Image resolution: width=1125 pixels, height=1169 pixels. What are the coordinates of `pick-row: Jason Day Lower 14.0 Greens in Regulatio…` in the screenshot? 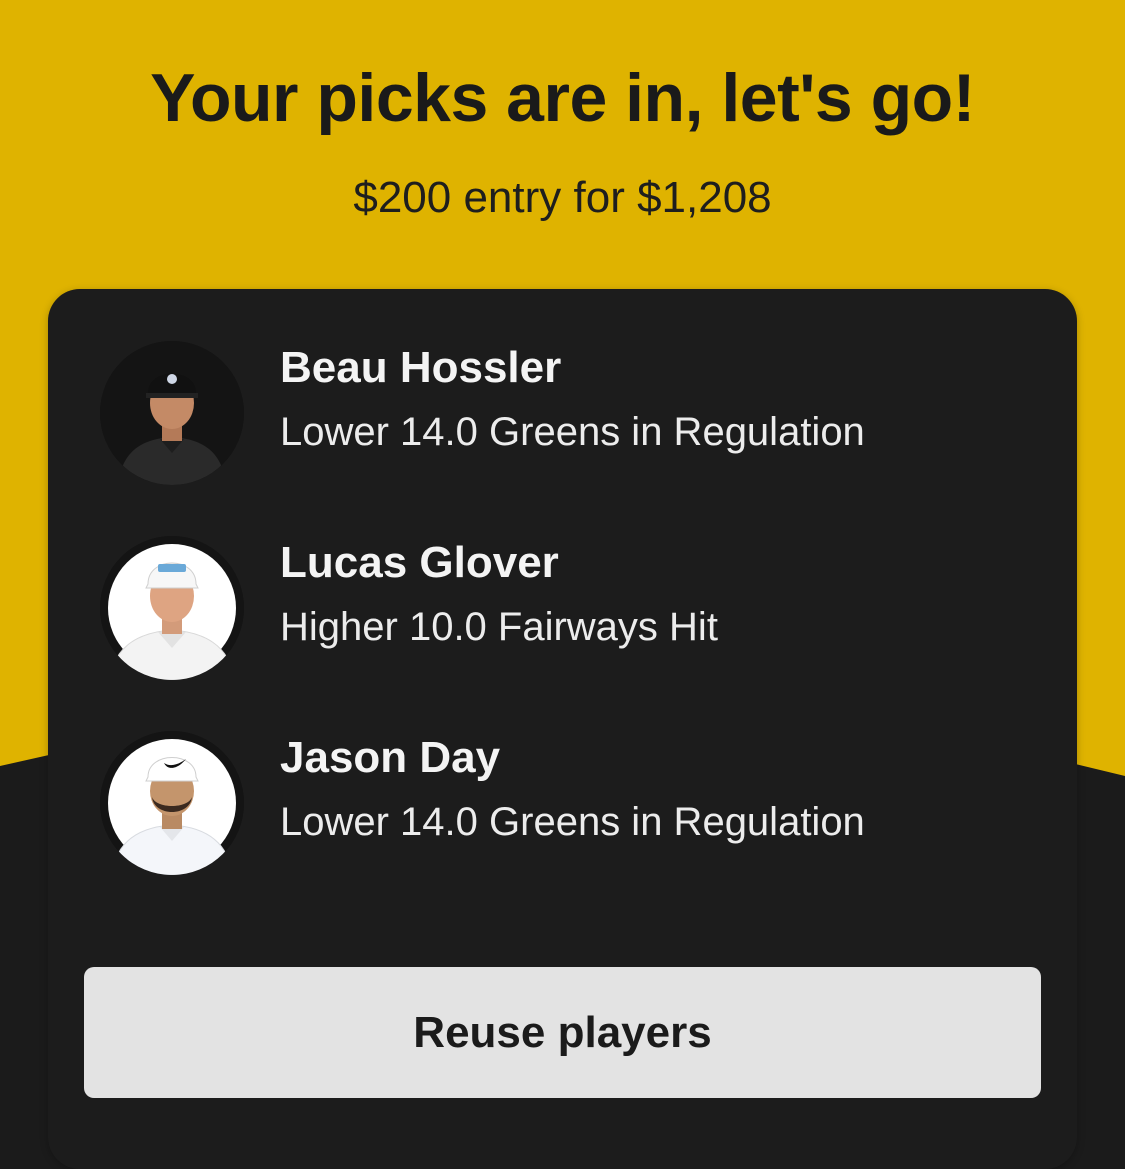 It's located at (562, 806).